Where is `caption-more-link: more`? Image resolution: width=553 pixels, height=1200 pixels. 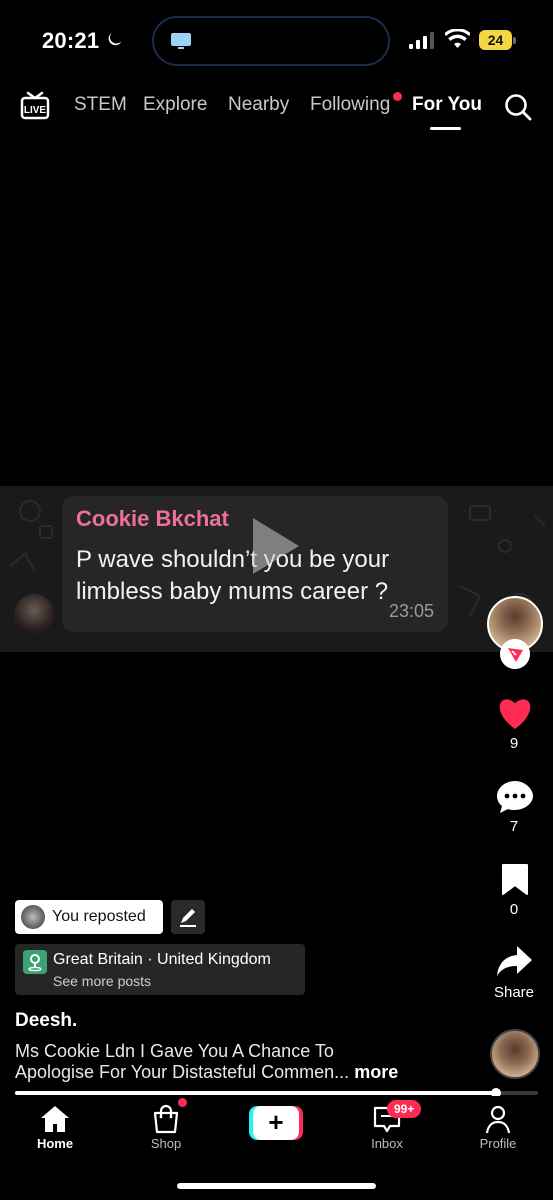
caption-more-link: more is located at coordinates (376, 1072).